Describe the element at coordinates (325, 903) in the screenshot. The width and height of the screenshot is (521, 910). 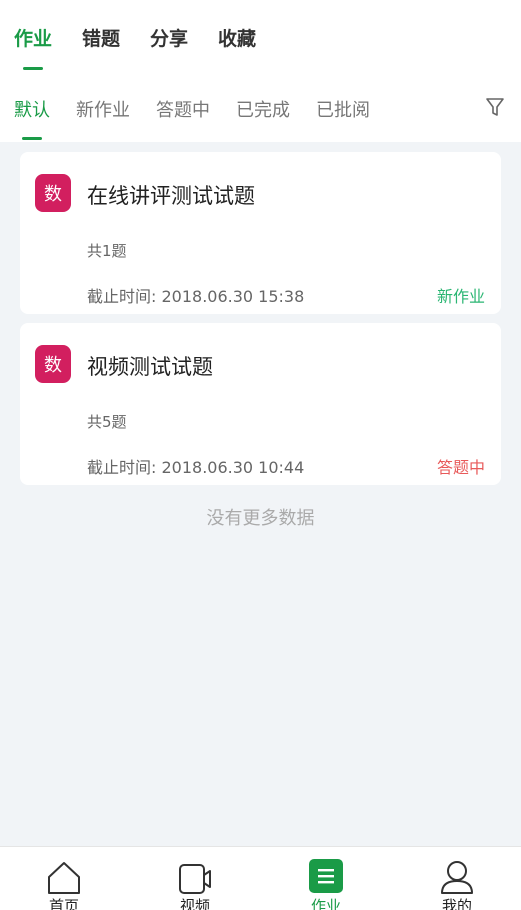
I see `nav-label: 作业` at that location.